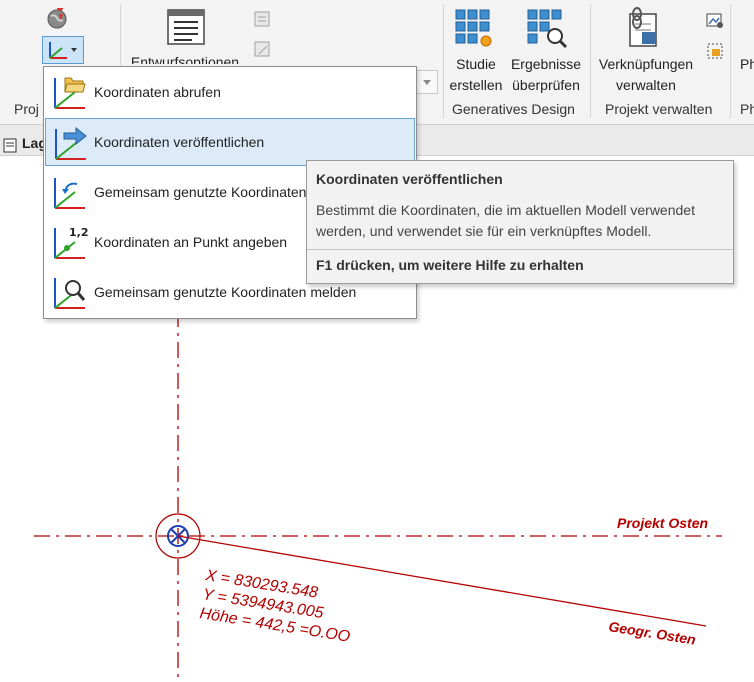  I want to click on reset-coordinates-icon, so click(69, 193).